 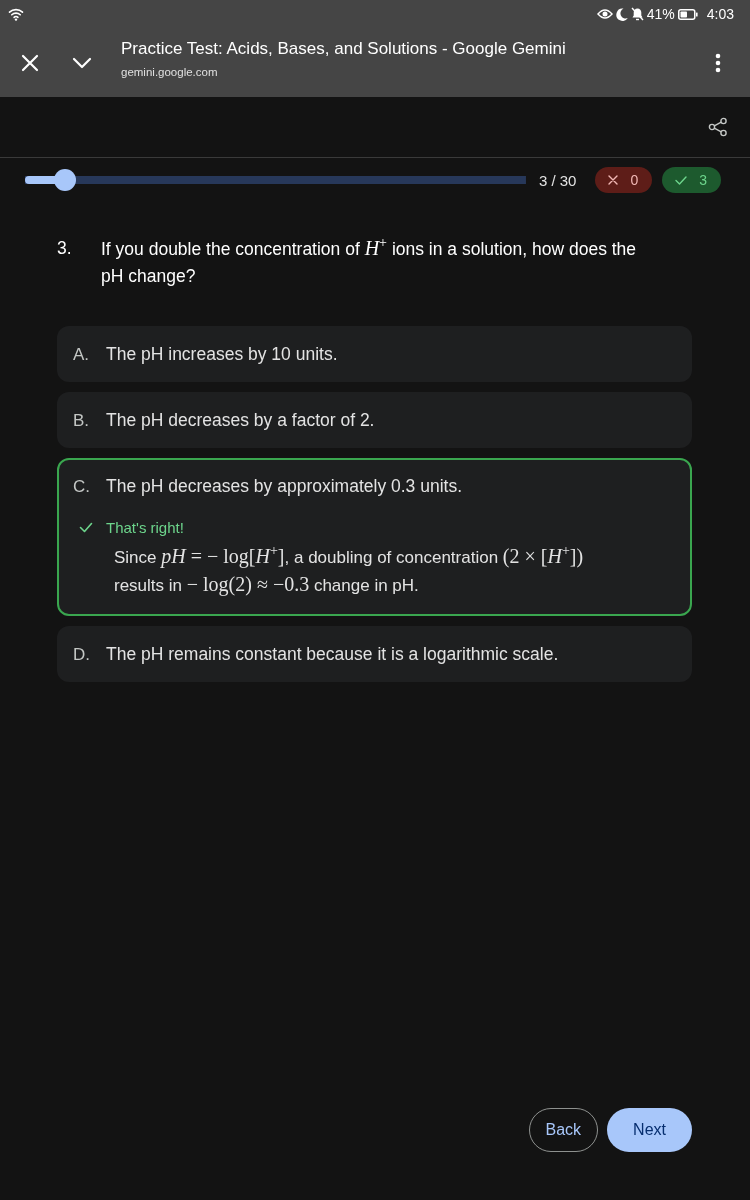 What do you see at coordinates (332, 654) in the screenshot?
I see `option-text: The pH remains constant because it is a logarithmic scale.` at bounding box center [332, 654].